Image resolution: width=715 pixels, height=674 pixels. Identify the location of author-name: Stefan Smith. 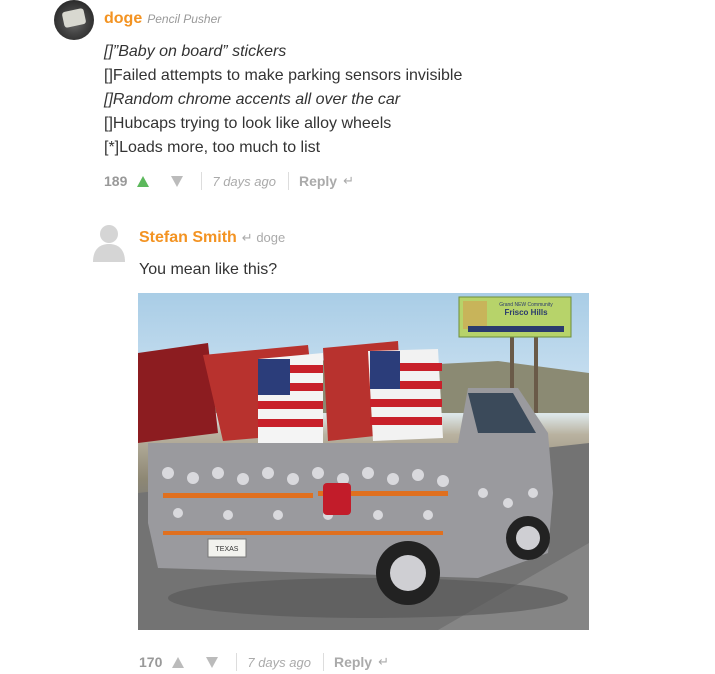
(188, 238).